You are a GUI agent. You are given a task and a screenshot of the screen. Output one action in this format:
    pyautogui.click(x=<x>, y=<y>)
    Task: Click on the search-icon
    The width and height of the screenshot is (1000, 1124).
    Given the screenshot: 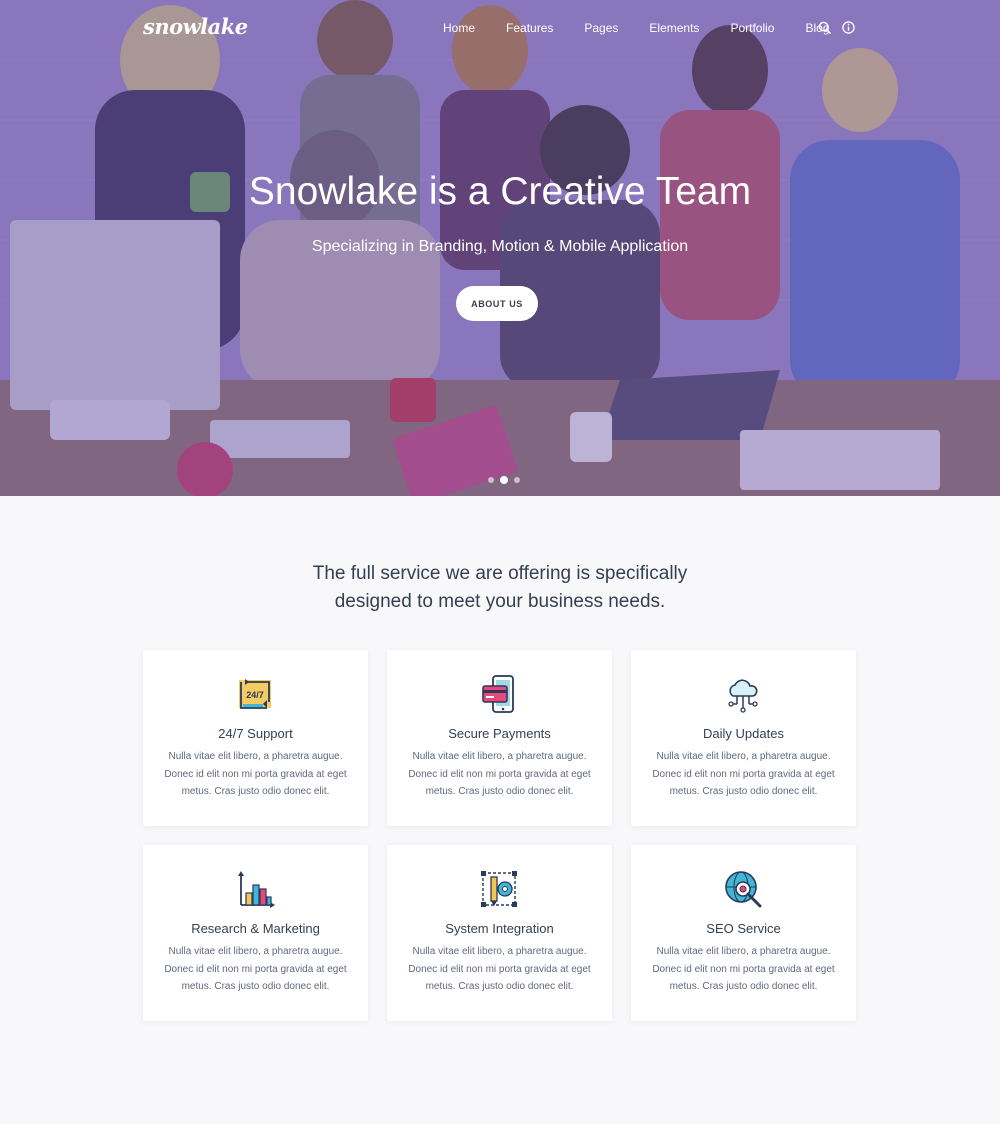 What is the action you would take?
    pyautogui.click(x=824, y=27)
    